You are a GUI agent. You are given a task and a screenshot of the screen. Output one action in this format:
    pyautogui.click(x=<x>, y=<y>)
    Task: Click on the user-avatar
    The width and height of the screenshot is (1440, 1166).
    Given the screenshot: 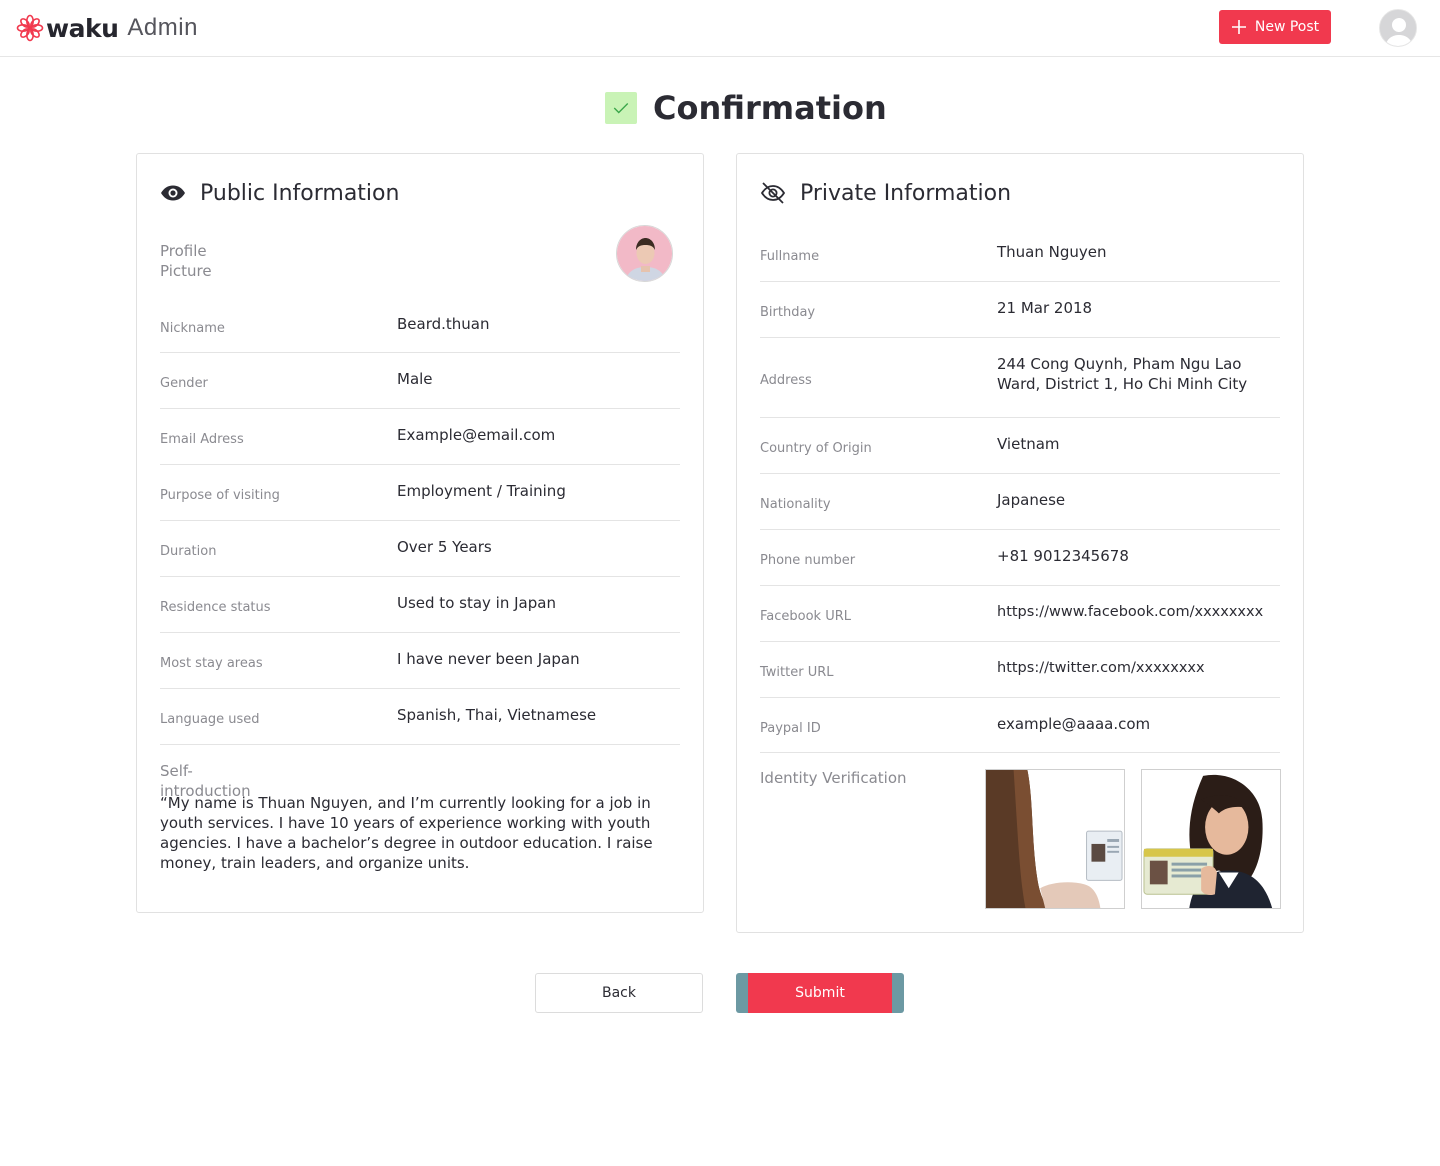 What is the action you would take?
    pyautogui.click(x=1398, y=28)
    